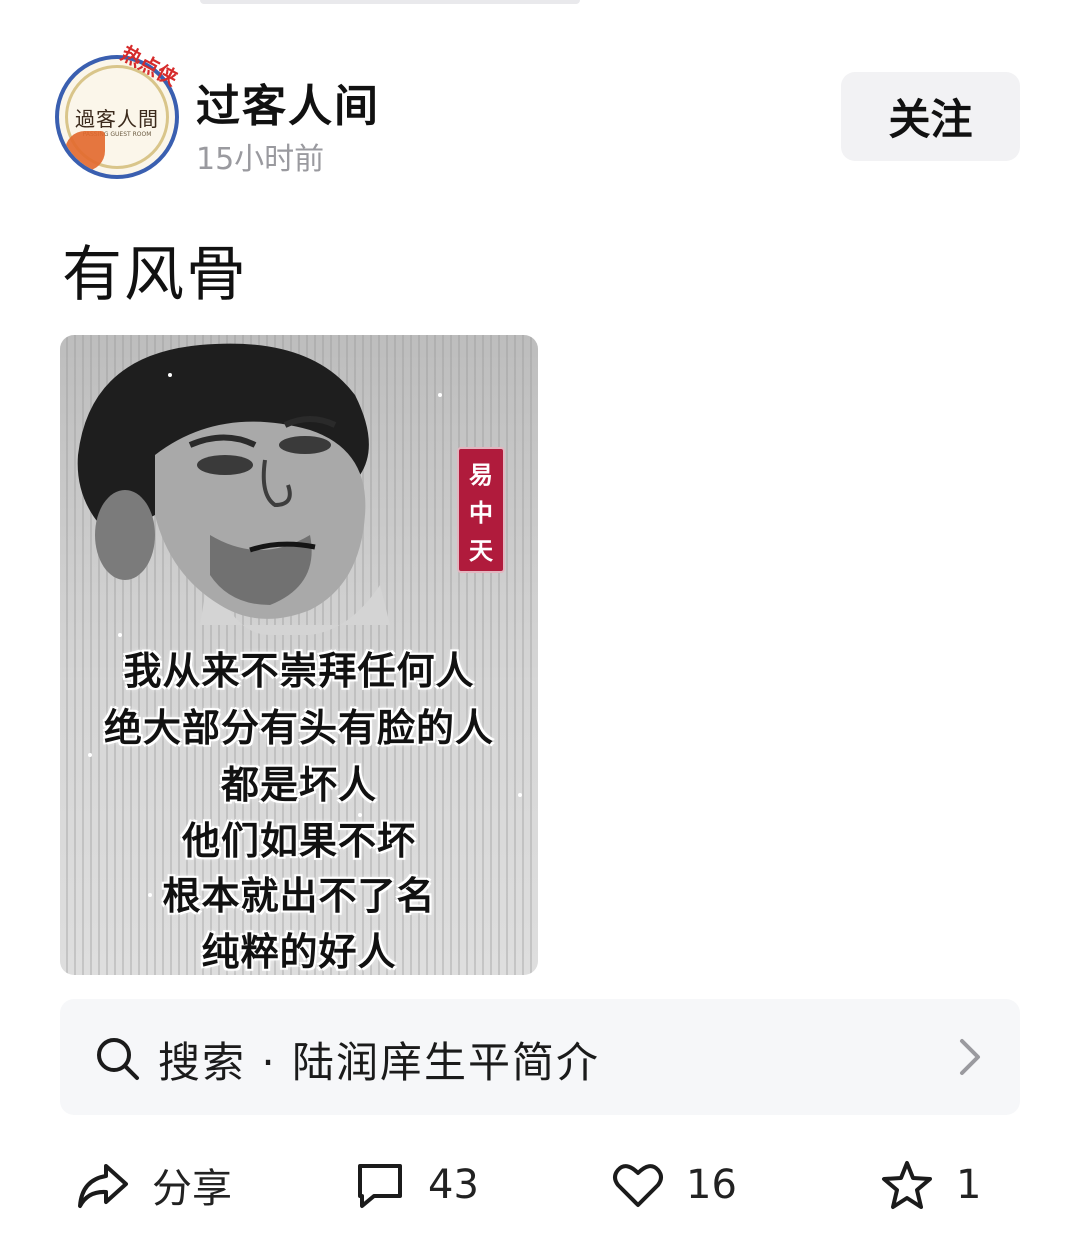  What do you see at coordinates (288, 102) in the screenshot?
I see `author-name: 过客人间` at bounding box center [288, 102].